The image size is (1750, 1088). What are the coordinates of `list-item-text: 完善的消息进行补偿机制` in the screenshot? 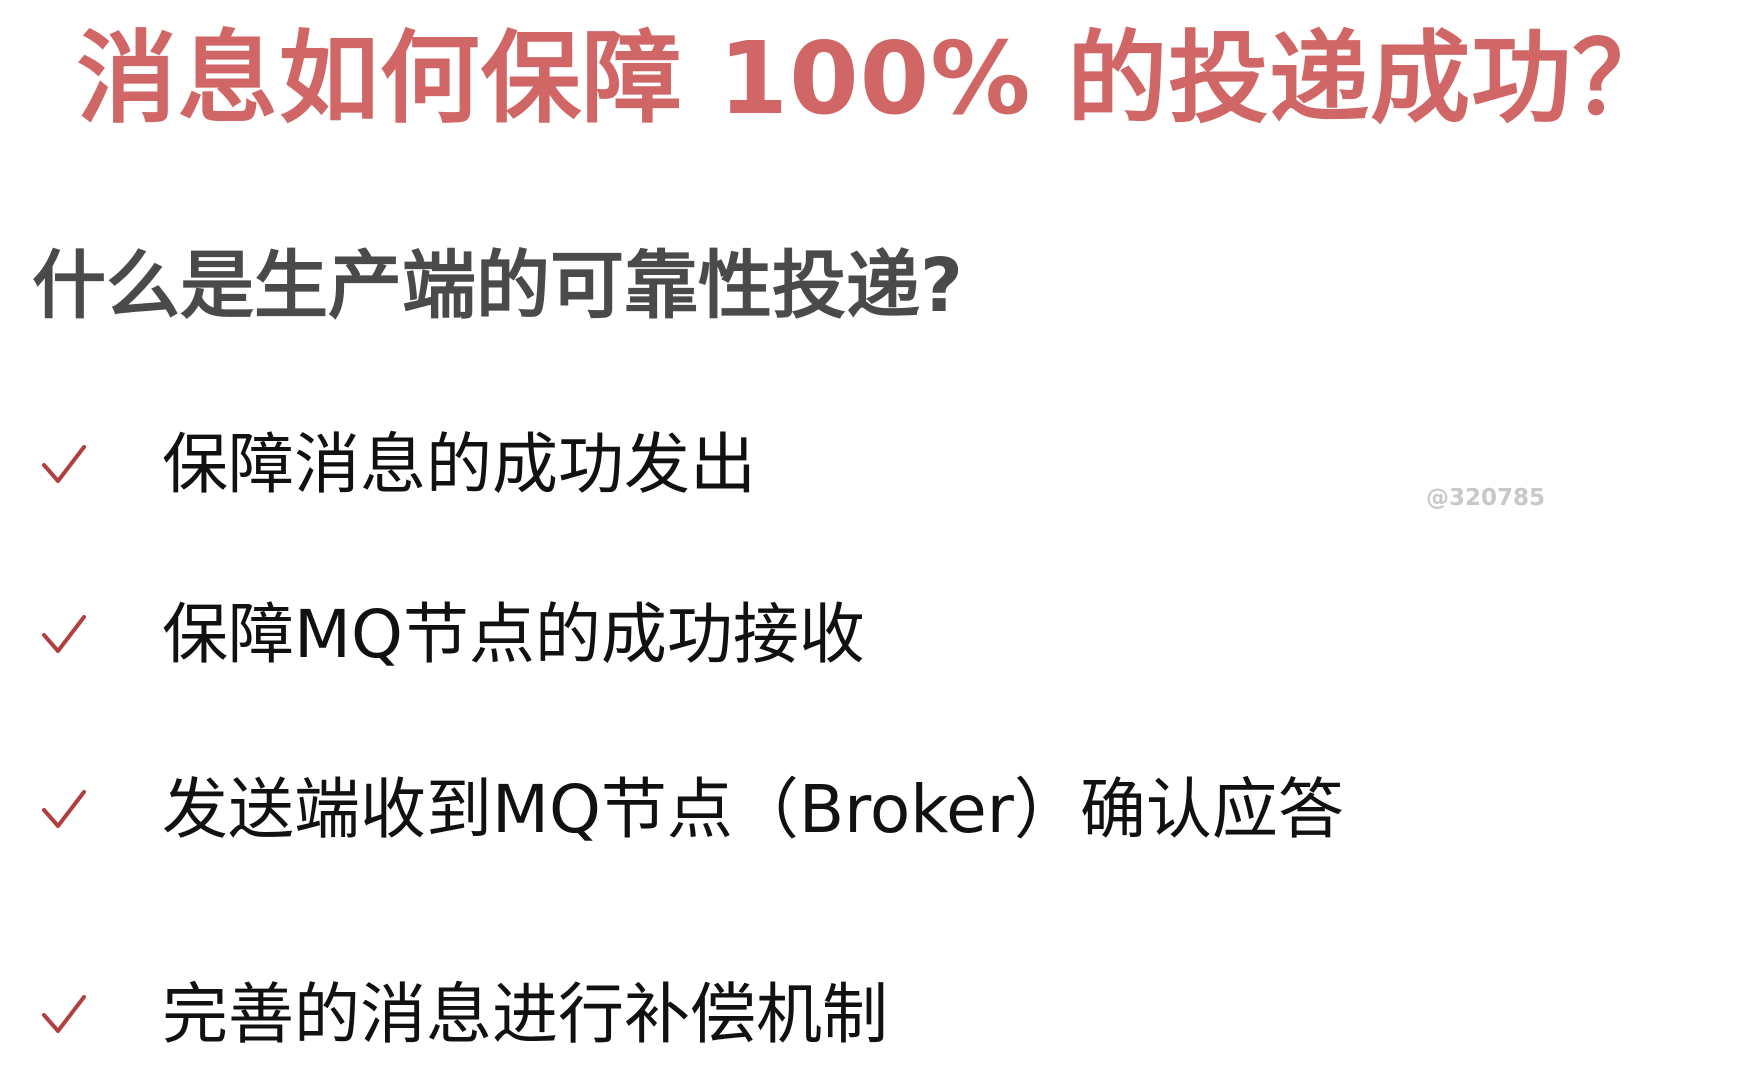 It's located at (525, 1014).